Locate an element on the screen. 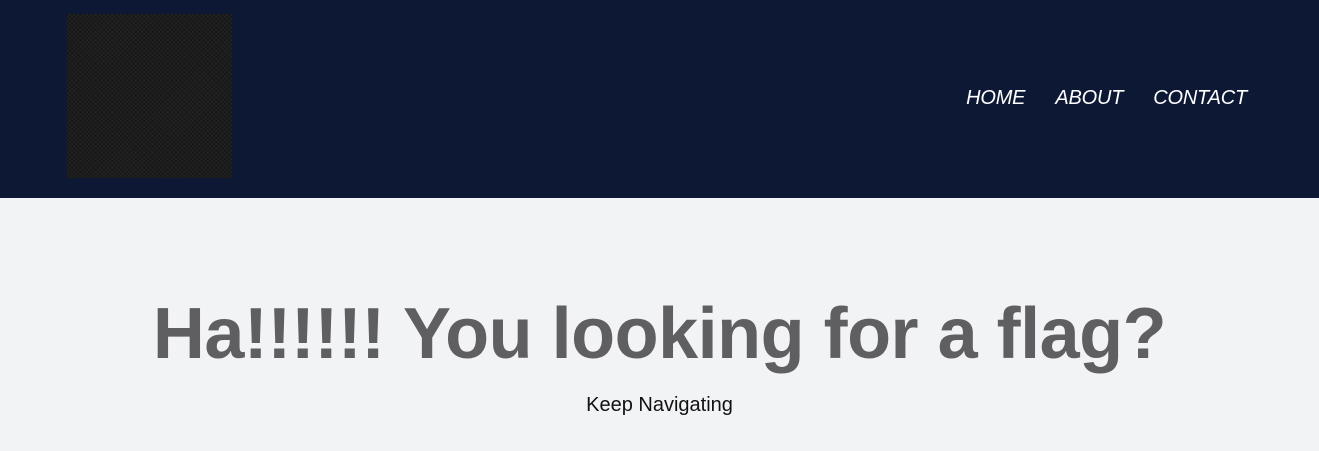  page-heading: Ha!!!!!! You looking for a flag? is located at coordinates (659, 334).